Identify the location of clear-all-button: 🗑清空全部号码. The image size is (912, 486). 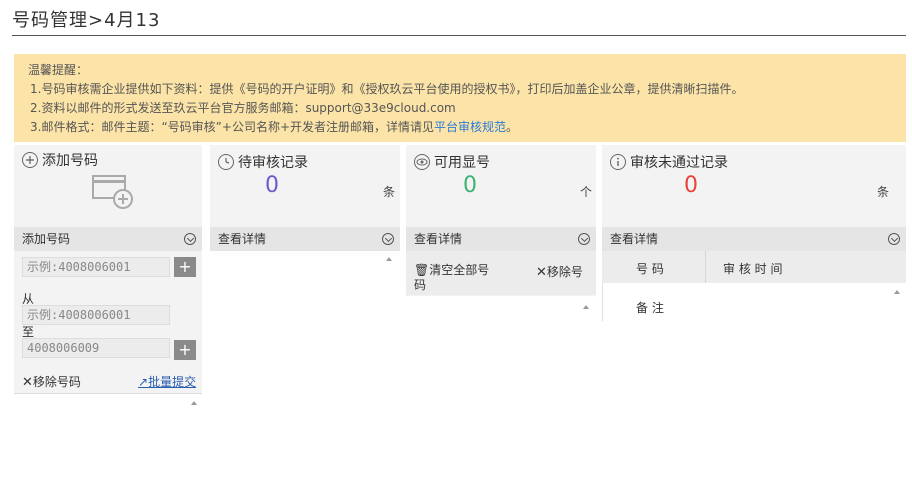
(454, 278).